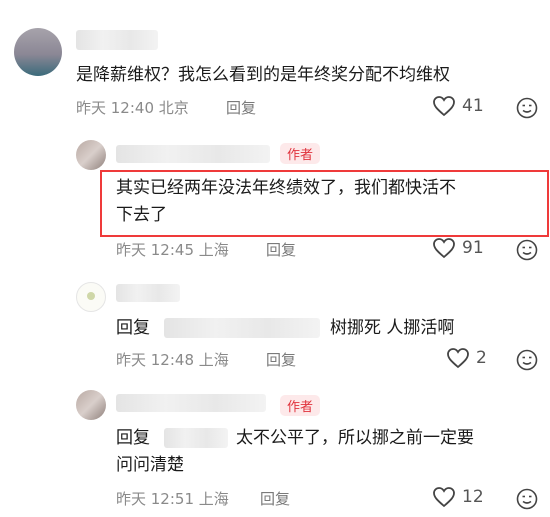 The image size is (550, 517). Describe the element at coordinates (172, 499) in the screenshot. I see `comment-time: 昨天 12:51 上海` at that location.